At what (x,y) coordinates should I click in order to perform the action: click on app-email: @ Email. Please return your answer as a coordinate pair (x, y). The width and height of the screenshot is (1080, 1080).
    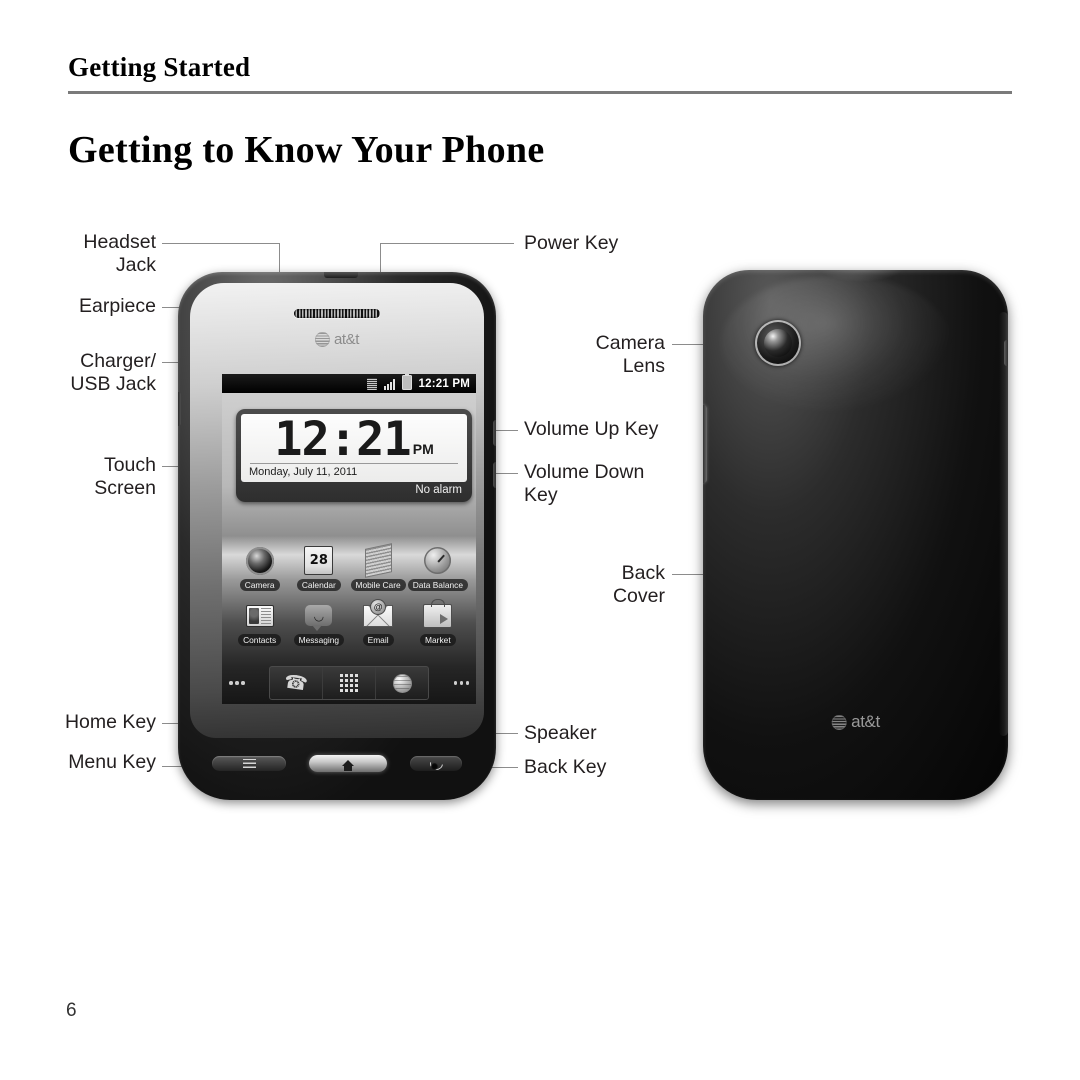
    Looking at the image, I should click on (377, 622).